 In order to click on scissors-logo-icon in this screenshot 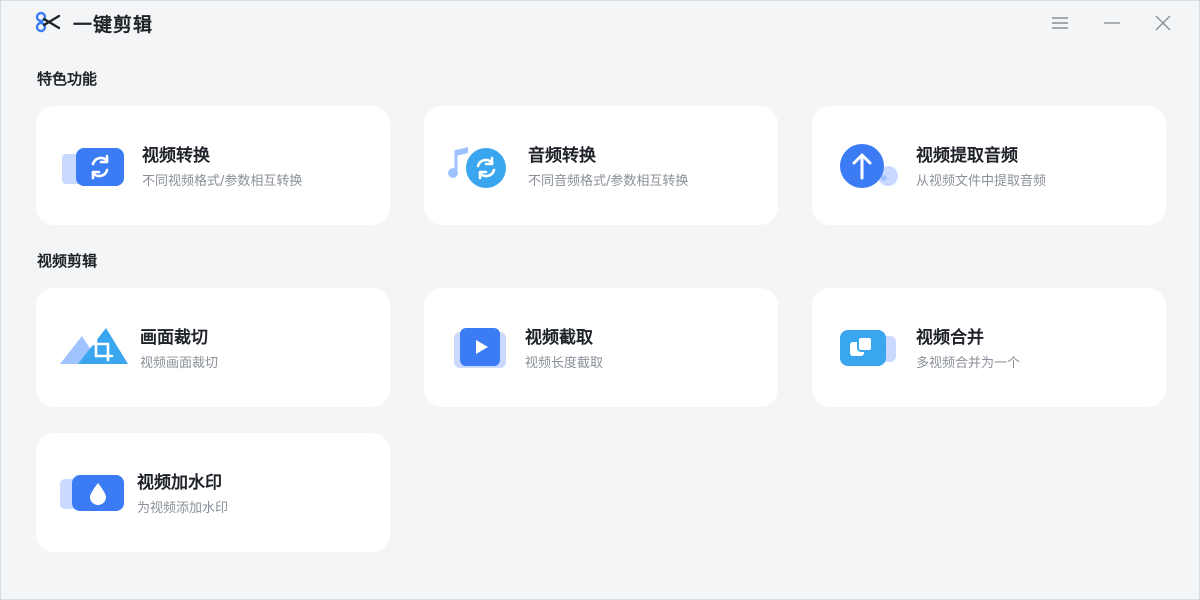, I will do `click(48, 22)`.